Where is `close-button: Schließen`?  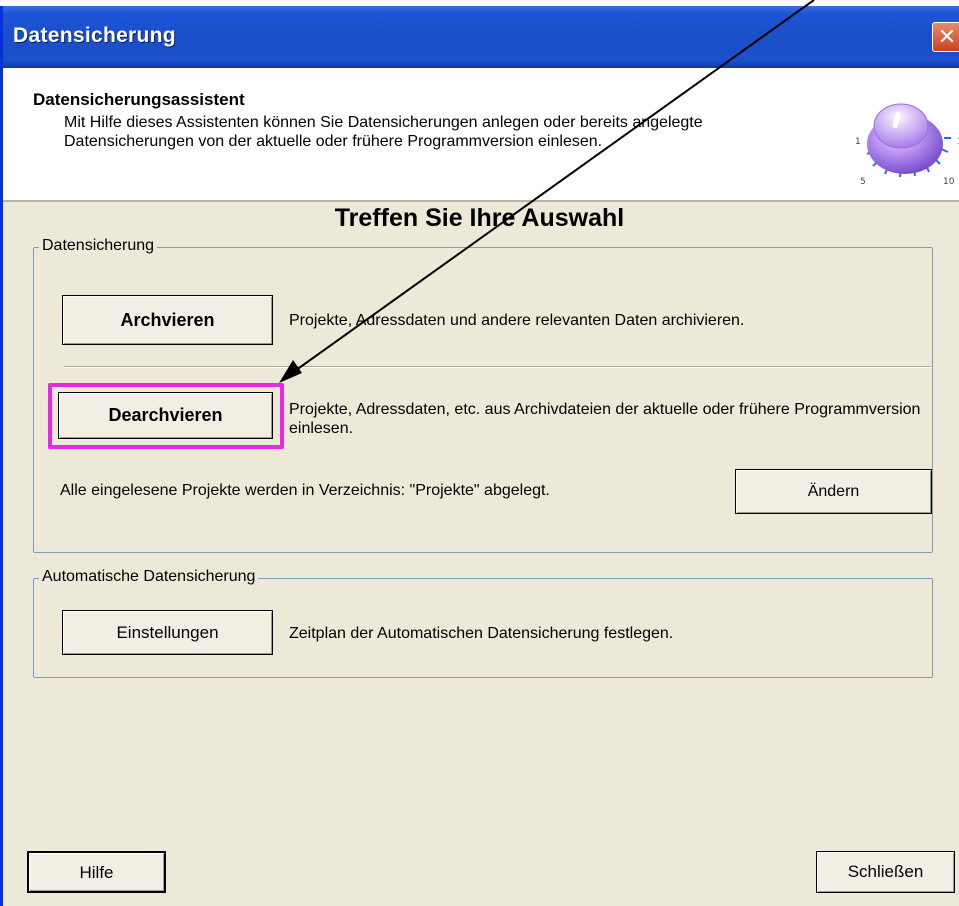 close-button: Schließen is located at coordinates (885, 872).